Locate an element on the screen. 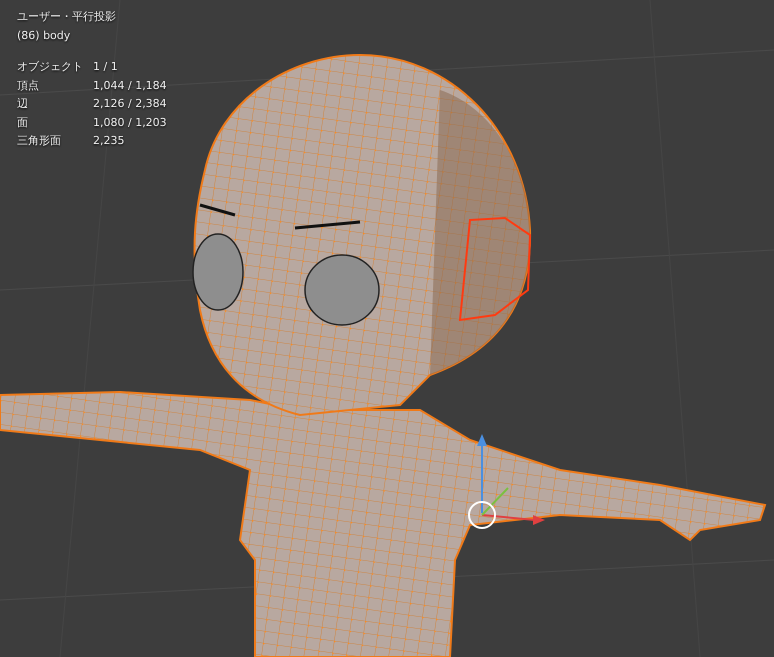  stat-label: 三角形面 is located at coordinates (39, 140).